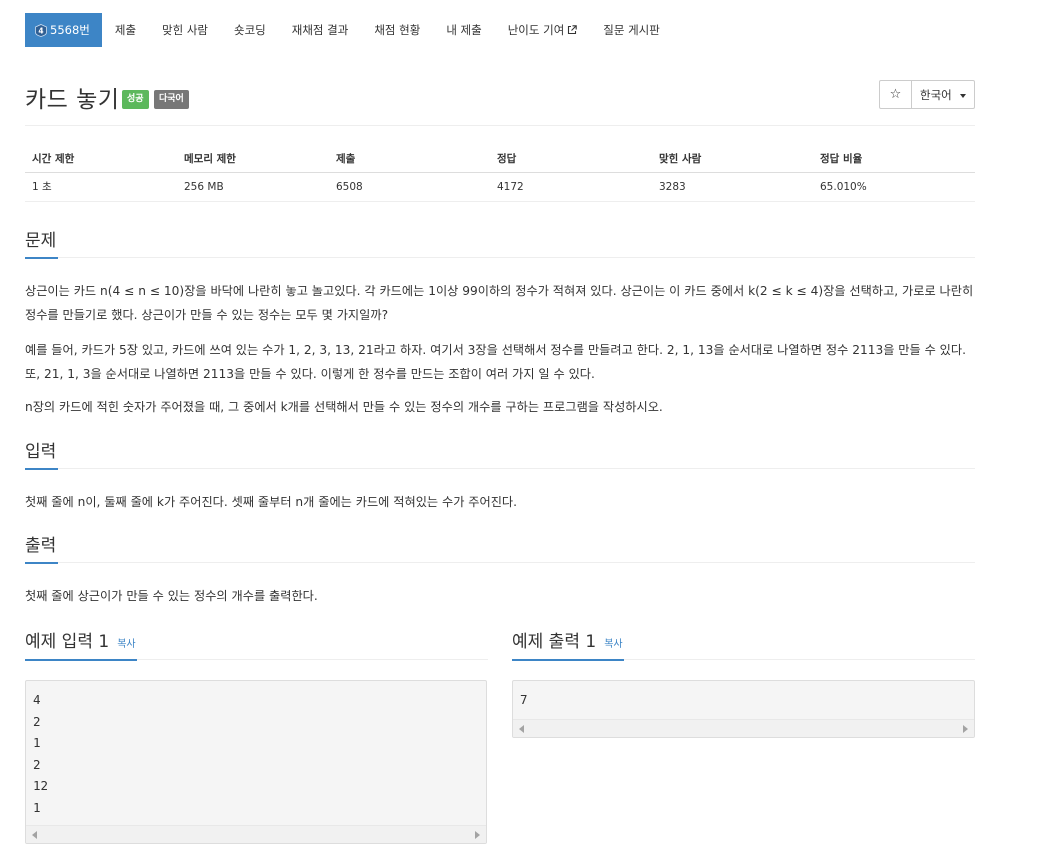 The image size is (1039, 854). I want to click on sample-output-heading: 예제 출력 1 복사, so click(568, 646).